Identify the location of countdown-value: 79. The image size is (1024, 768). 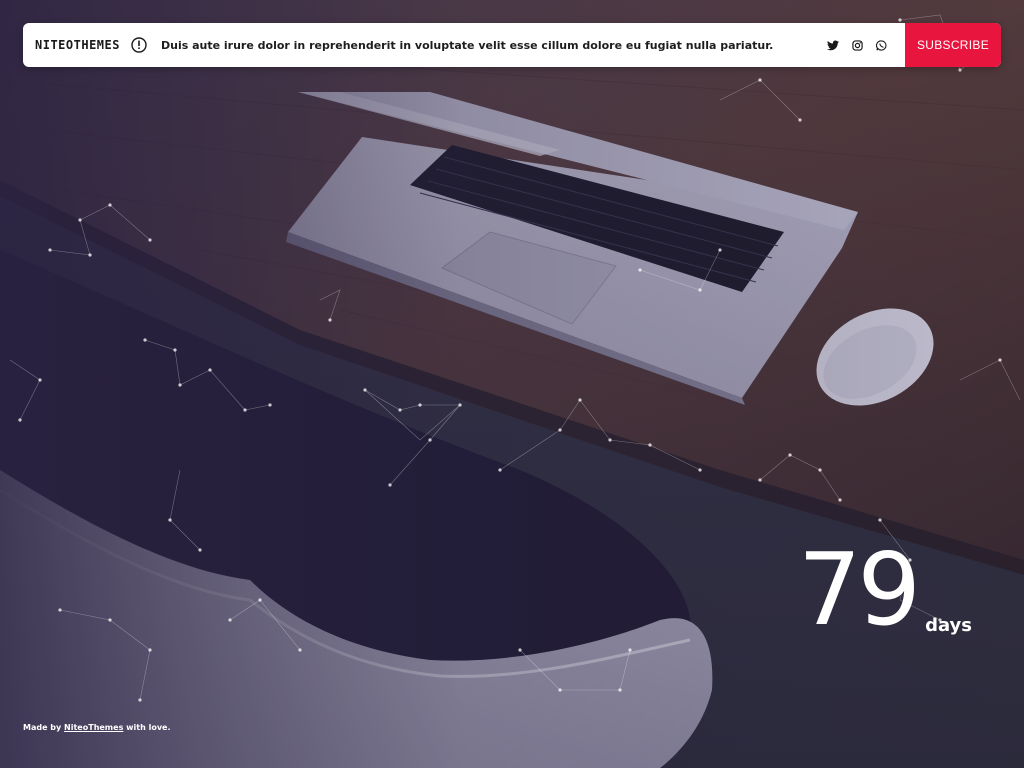
(859, 589).